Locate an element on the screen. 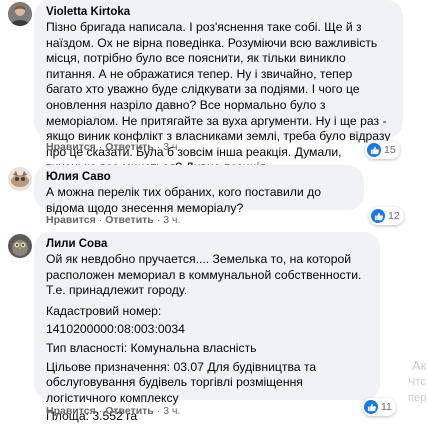 Image resolution: width=428 pixels, height=425 pixels. background-text: пер is located at coordinates (417, 398).